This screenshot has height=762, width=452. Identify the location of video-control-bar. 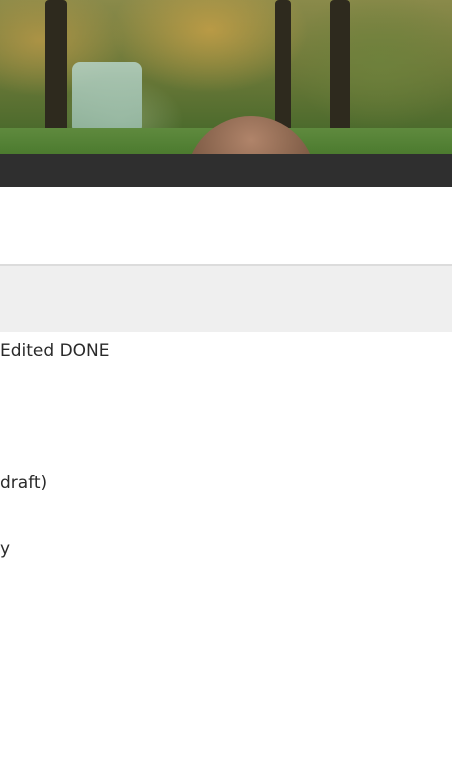
(226, 170).